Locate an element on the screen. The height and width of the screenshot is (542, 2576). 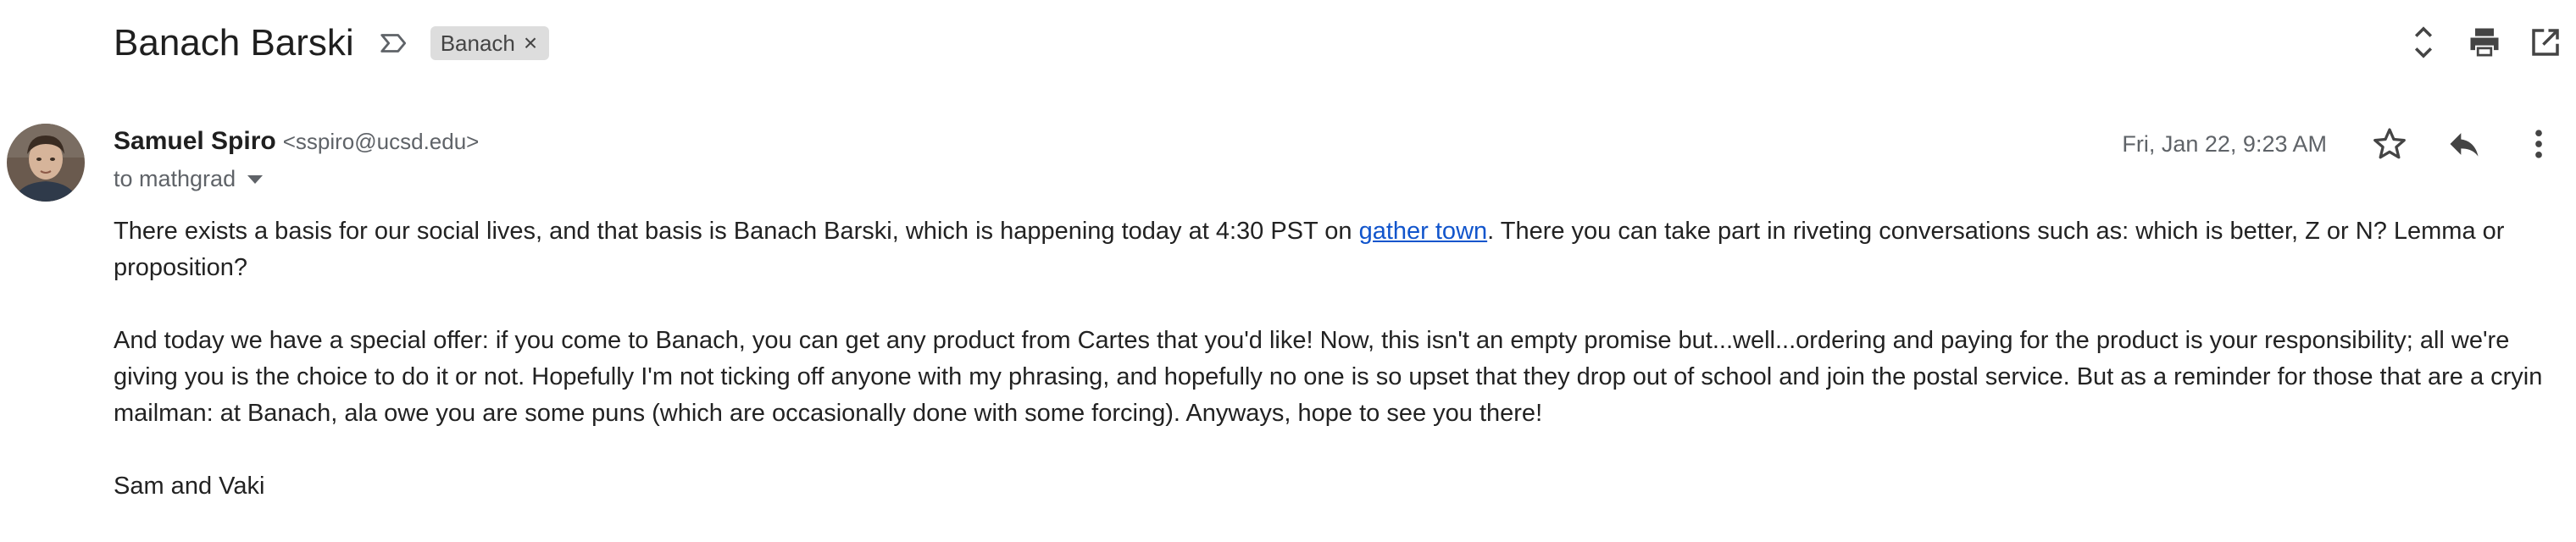
label-chip: Banach × is located at coordinates (490, 43).